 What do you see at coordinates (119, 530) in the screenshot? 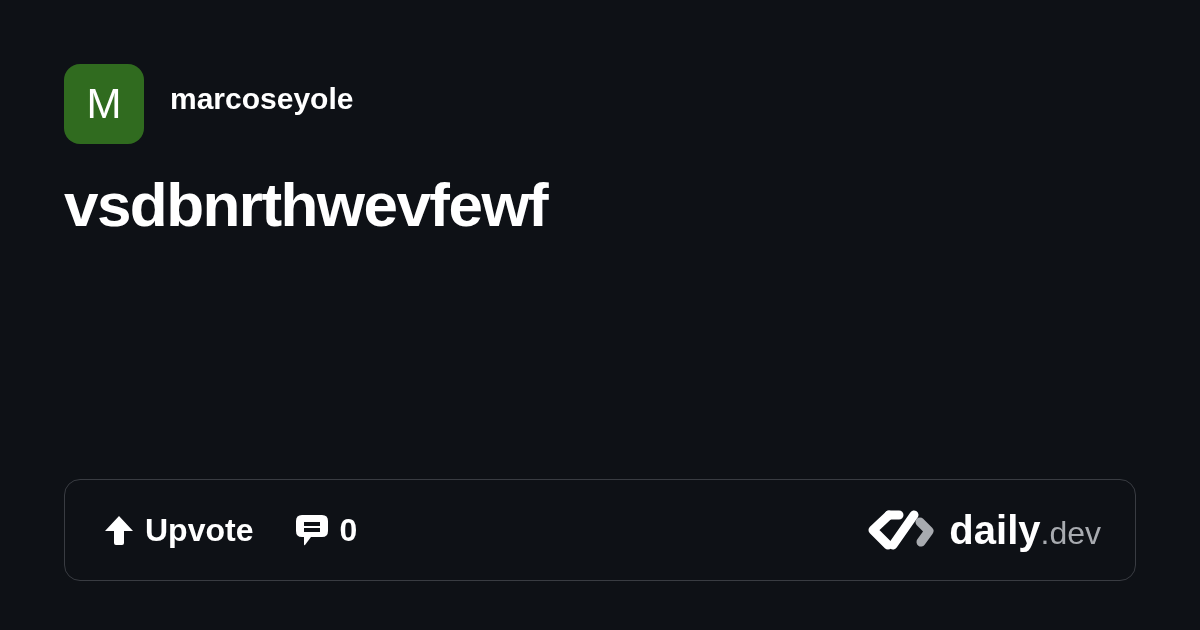
I see `arrow-up-icon` at bounding box center [119, 530].